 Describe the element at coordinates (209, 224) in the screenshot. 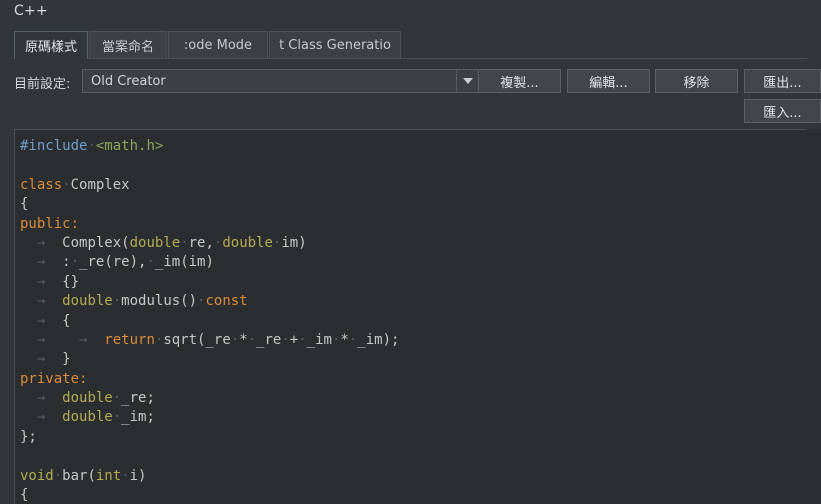

I see `code-line: public:` at that location.